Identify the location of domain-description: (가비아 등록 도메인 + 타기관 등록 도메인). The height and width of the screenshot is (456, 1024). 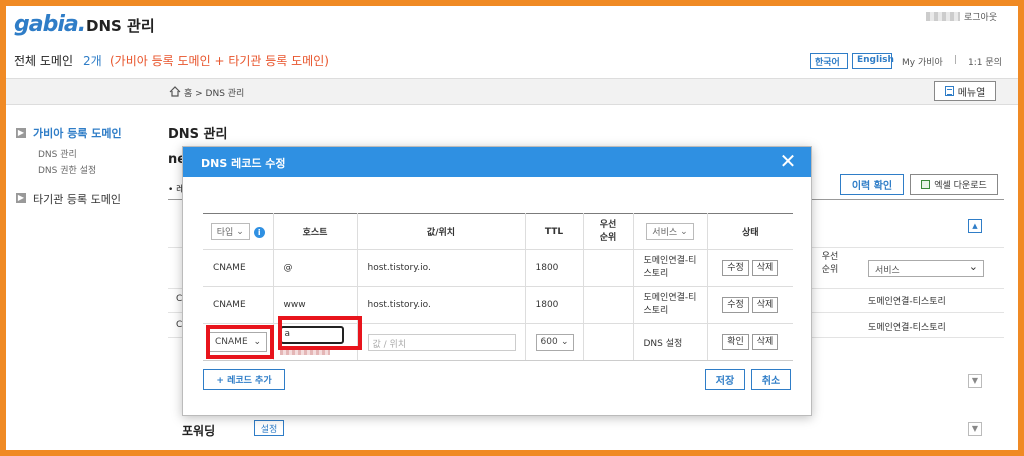
(219, 61).